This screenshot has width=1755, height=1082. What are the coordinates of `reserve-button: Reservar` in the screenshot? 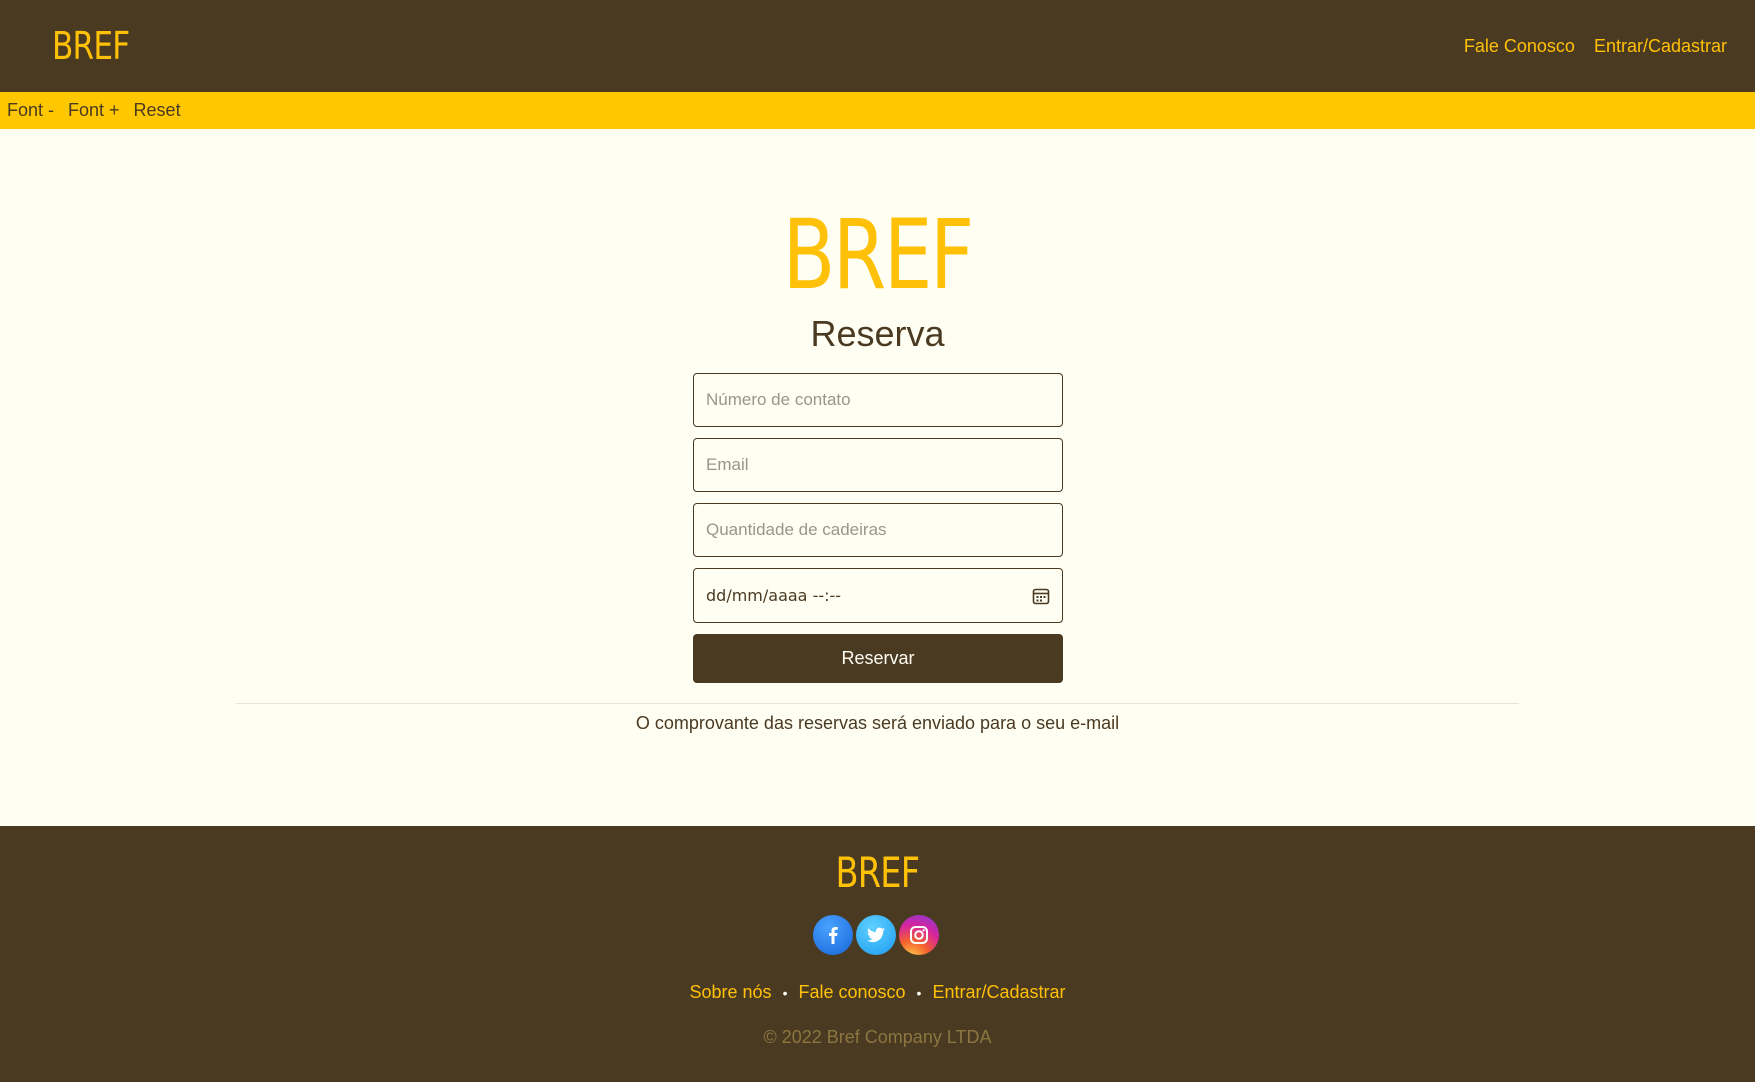 It's located at (878, 658).